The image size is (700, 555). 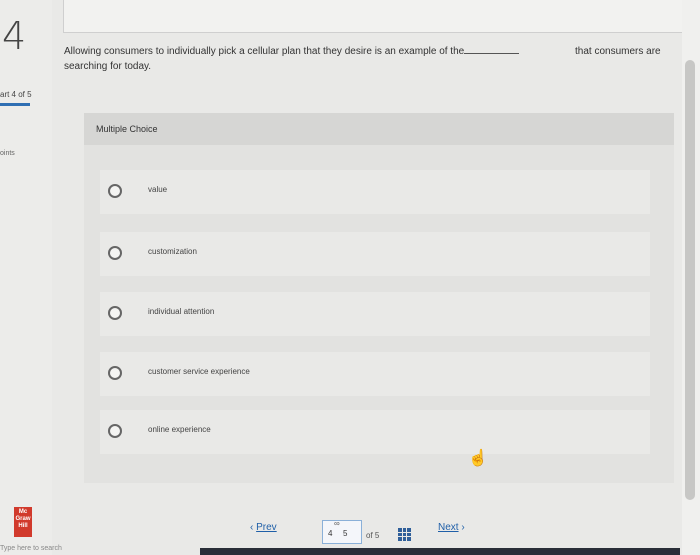 What do you see at coordinates (440, 551) in the screenshot?
I see `taskbar` at bounding box center [440, 551].